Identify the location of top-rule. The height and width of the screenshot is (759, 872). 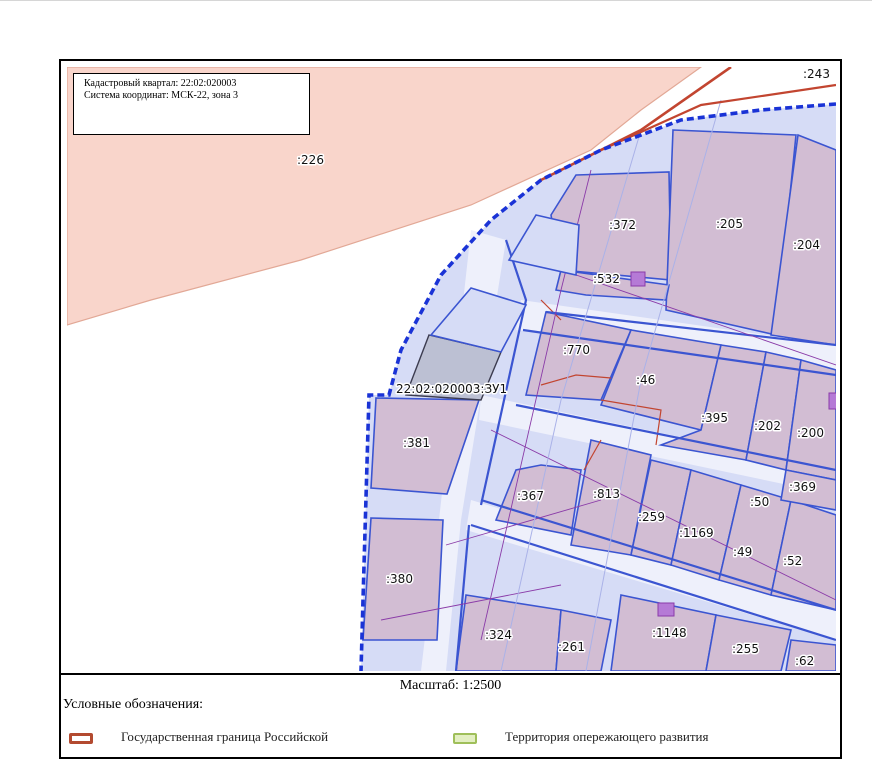
(436, 0).